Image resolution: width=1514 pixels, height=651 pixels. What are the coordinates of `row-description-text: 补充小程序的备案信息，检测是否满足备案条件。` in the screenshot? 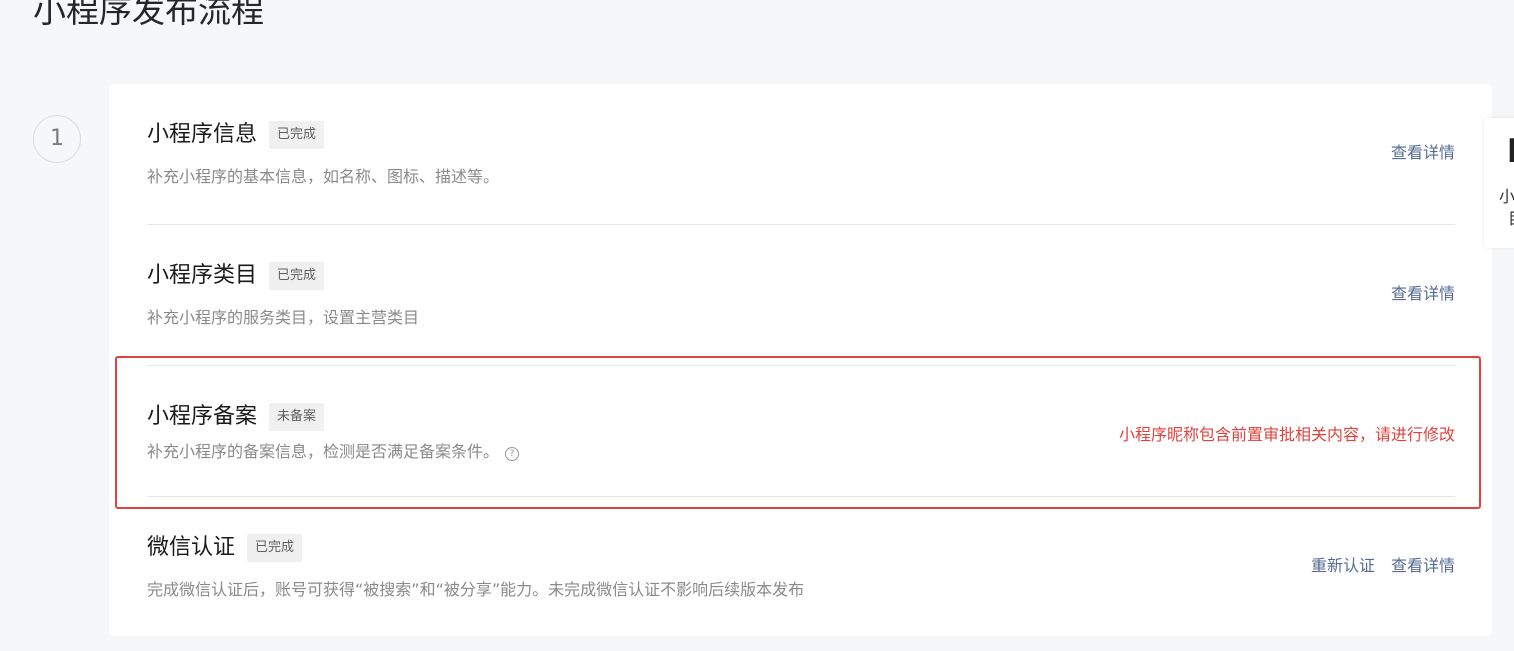 It's located at (323, 451).